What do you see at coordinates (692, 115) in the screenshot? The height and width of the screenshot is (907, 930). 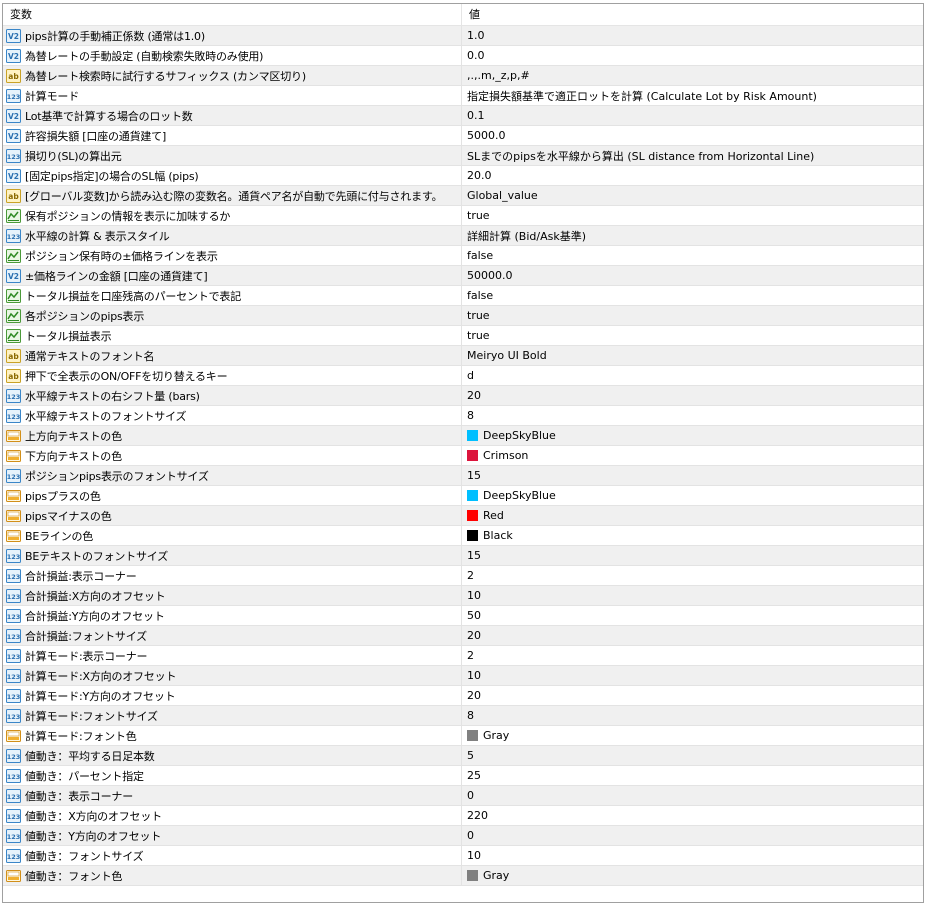 I see `value-cell: 0.1` at bounding box center [692, 115].